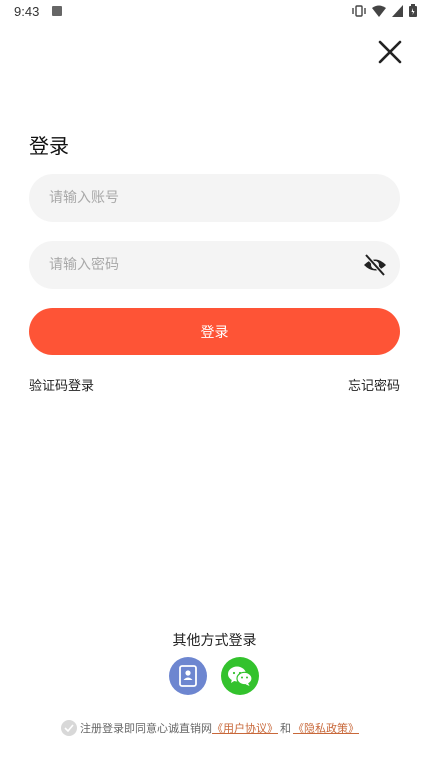 The height and width of the screenshot is (762, 429). I want to click on wifi-icon, so click(379, 12).